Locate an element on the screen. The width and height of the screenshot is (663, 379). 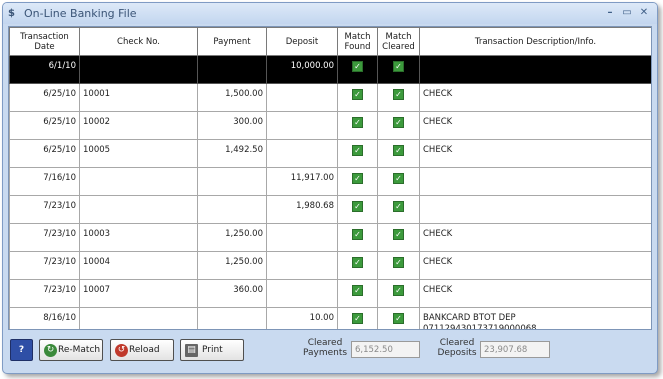
minimize-button: – is located at coordinates (610, 13).